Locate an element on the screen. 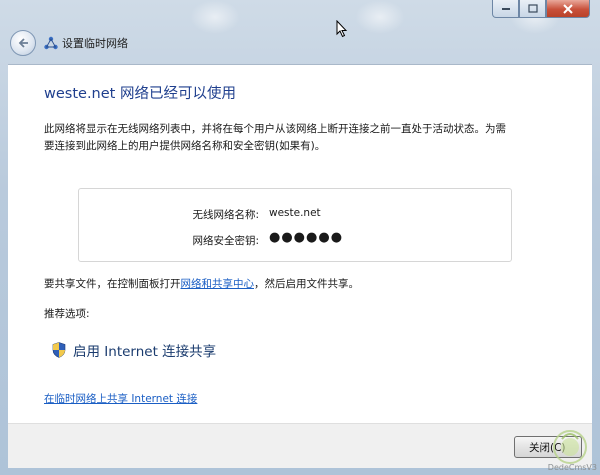  enable-ics-option: 启用 Internet 连接共享 is located at coordinates (134, 350).